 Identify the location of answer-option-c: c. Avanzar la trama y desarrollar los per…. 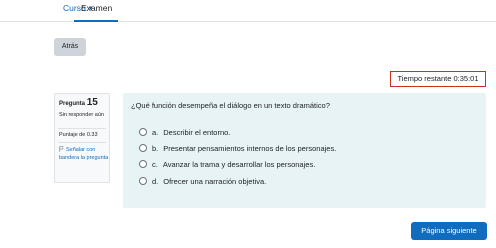
(227, 165).